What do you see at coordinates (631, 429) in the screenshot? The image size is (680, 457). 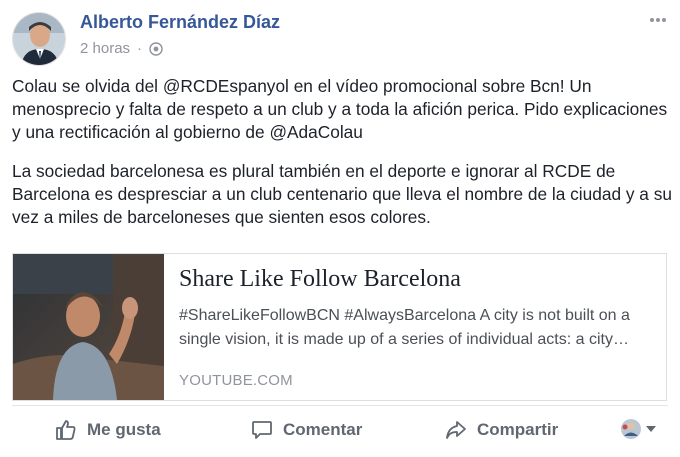 I see `page-avatar-dropdown-icon` at bounding box center [631, 429].